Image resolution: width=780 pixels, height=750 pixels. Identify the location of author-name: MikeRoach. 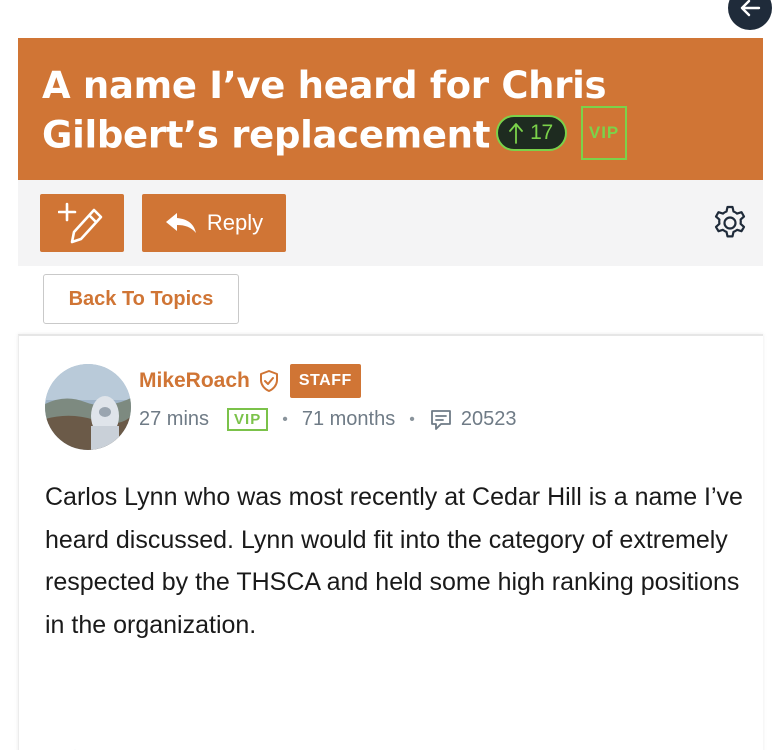
(194, 381).